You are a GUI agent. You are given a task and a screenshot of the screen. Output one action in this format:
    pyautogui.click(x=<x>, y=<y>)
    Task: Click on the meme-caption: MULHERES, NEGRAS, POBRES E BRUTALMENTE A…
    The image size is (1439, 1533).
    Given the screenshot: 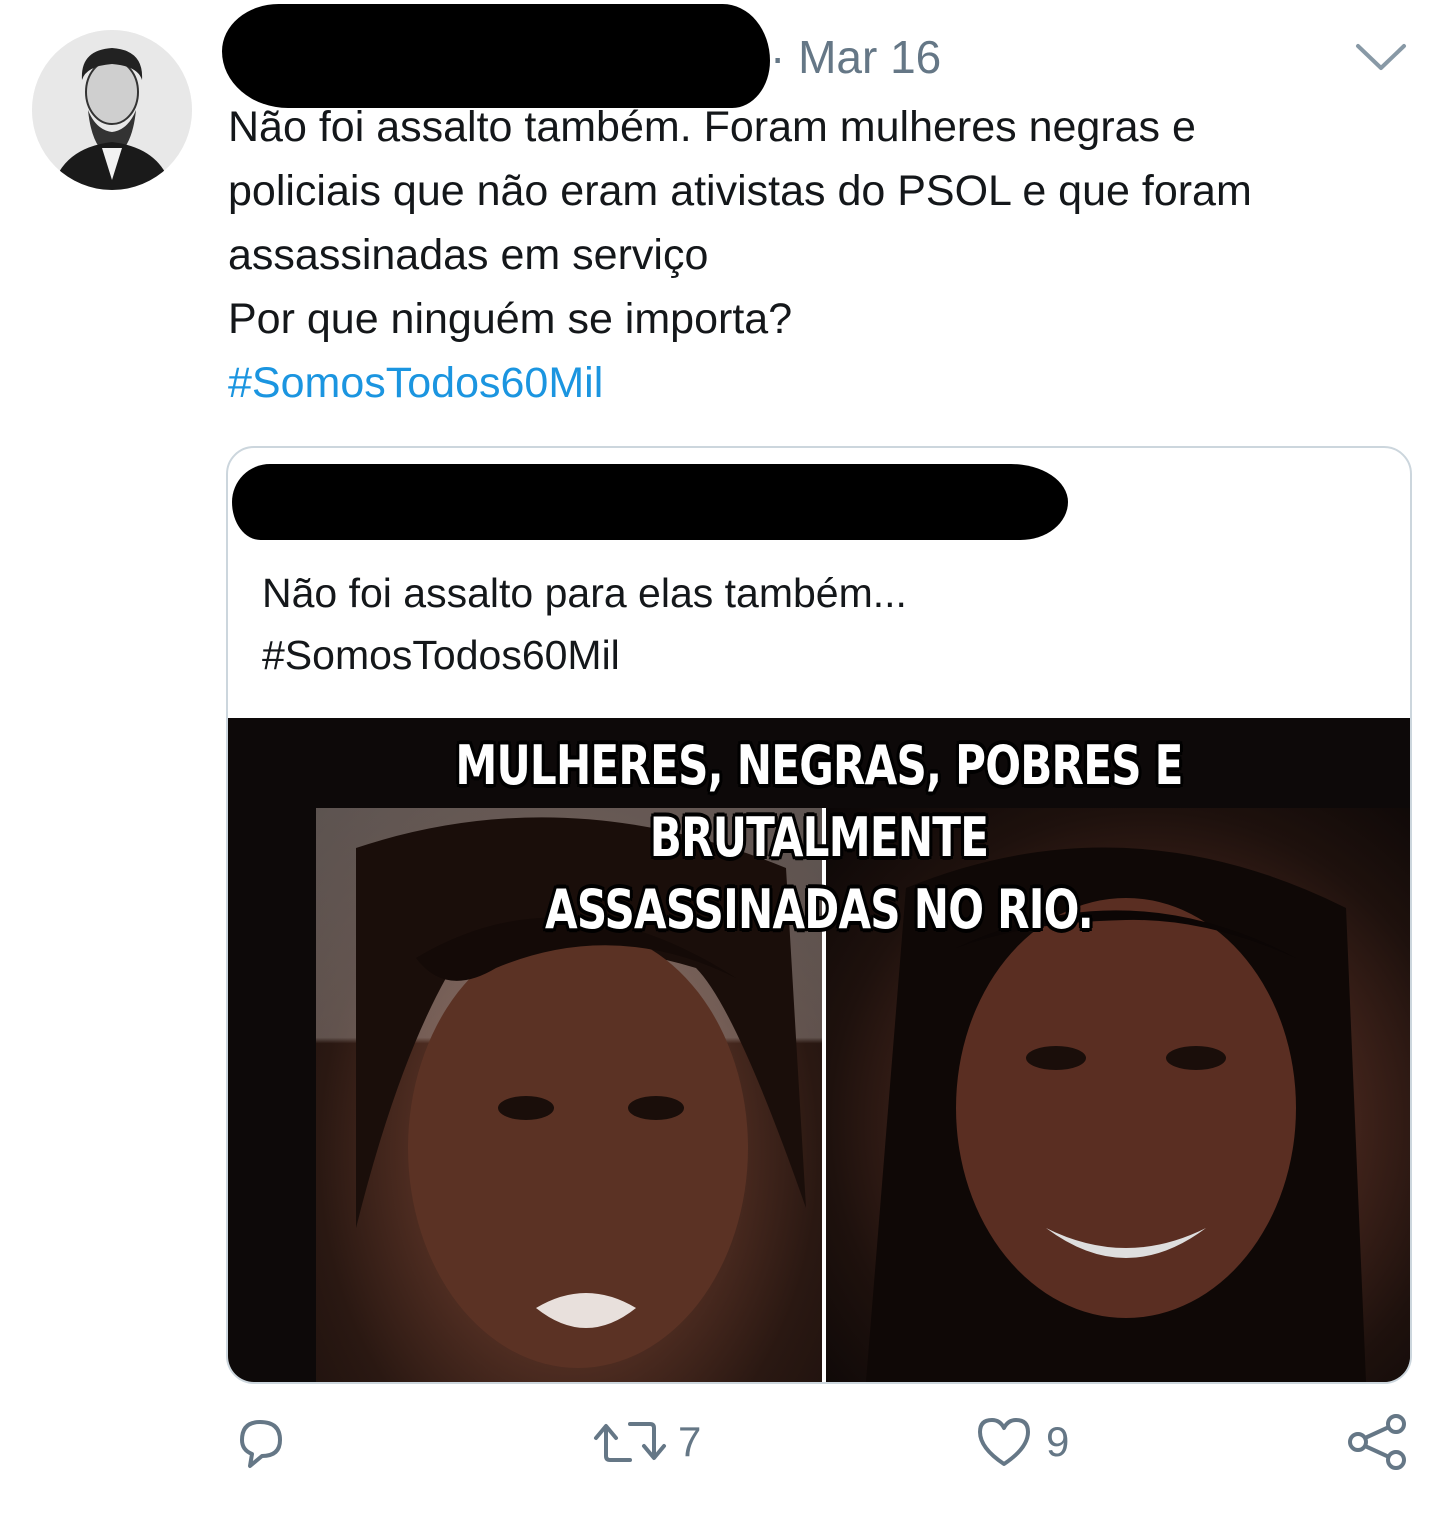 What is the action you would take?
    pyautogui.click(x=819, y=838)
    